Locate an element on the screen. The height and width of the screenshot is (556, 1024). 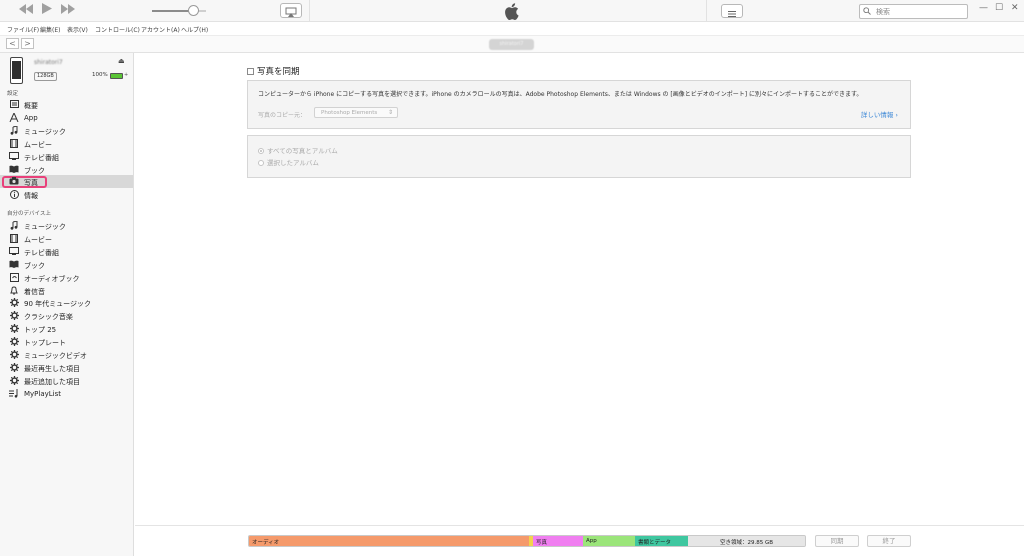
sidebar-device-item-12: 最近追加した項目 is located at coordinates (66, 380).